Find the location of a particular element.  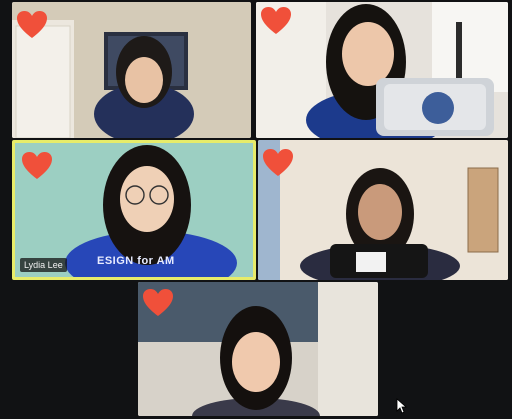

cursor-icon is located at coordinates (402, 406).